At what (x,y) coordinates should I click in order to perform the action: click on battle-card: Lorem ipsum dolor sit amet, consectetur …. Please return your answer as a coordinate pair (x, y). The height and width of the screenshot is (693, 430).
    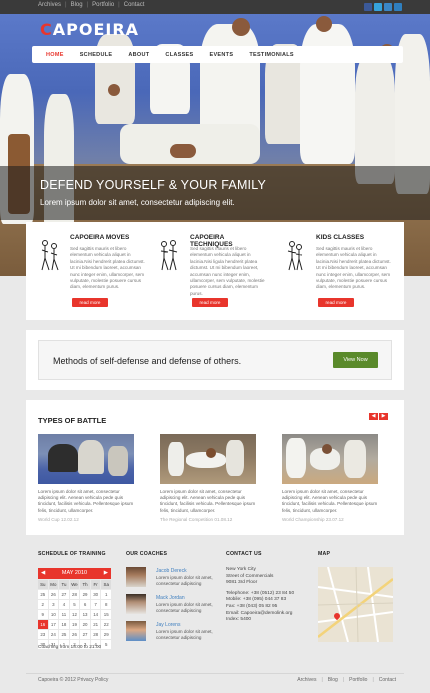
    Looking at the image, I should click on (330, 478).